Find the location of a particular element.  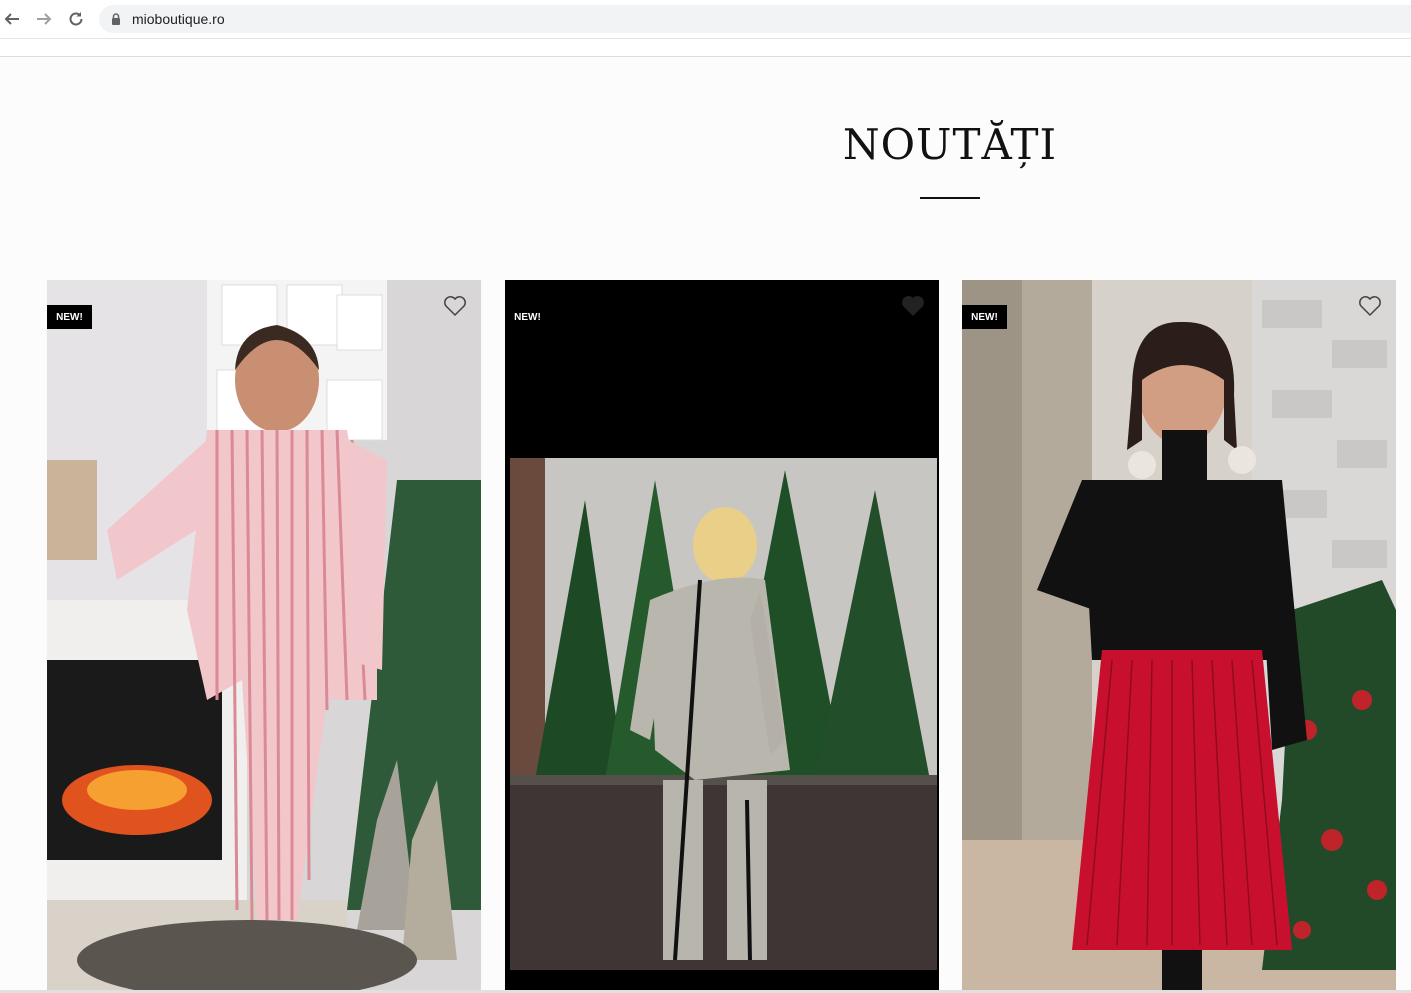

url-text: mioboutique.ro is located at coordinates (178, 19).